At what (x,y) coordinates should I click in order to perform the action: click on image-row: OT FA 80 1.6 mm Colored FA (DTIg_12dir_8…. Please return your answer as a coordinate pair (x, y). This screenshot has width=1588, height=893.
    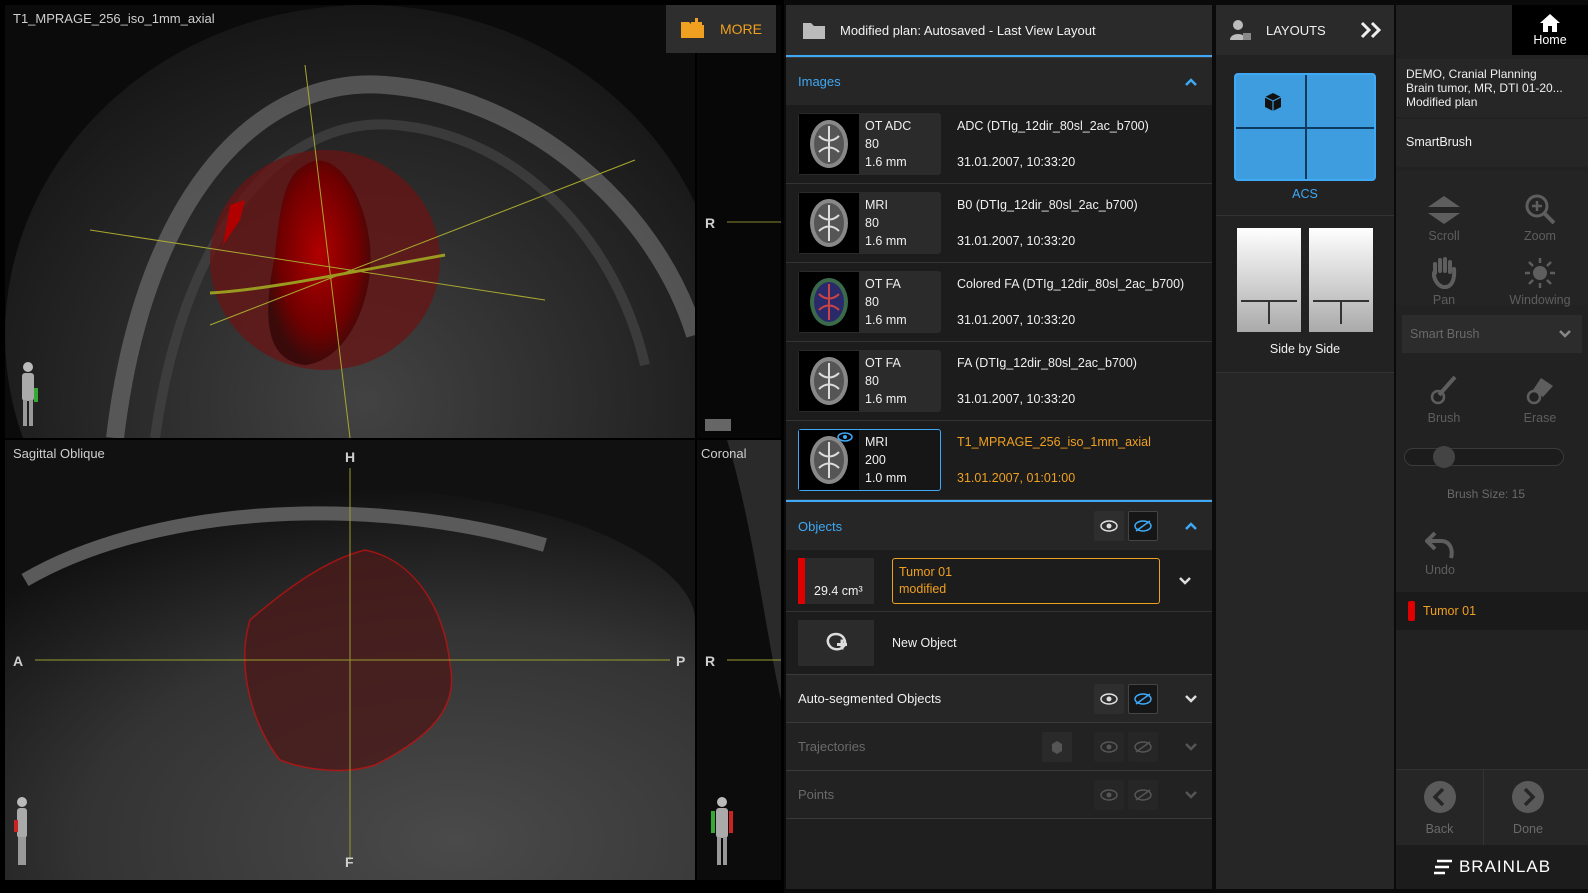
    Looking at the image, I should click on (999, 302).